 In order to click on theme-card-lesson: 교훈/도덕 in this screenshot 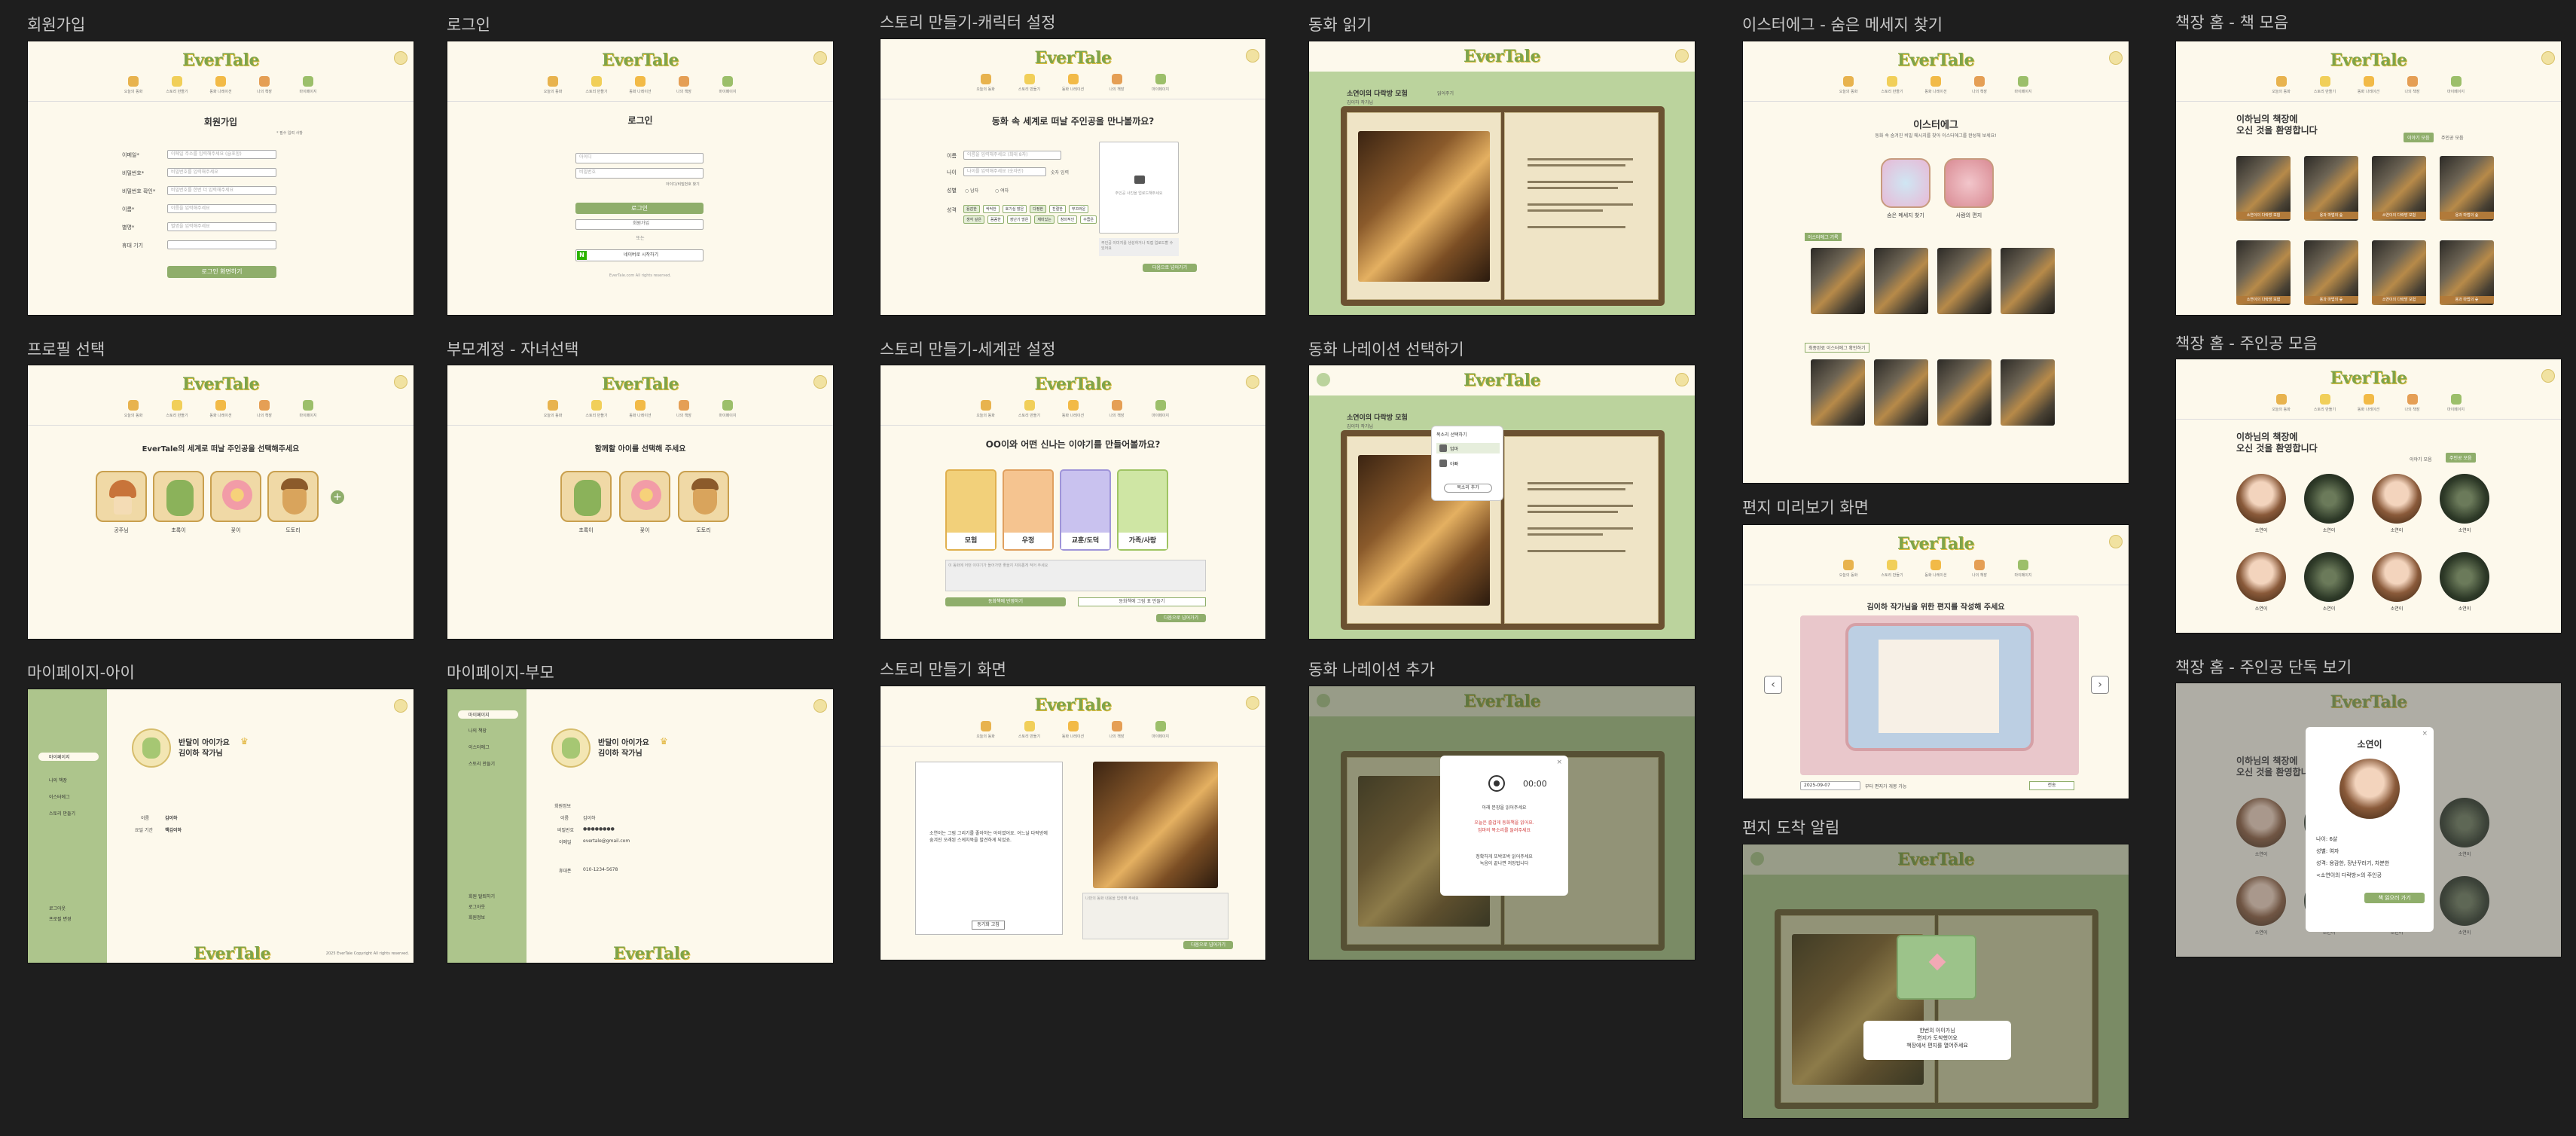, I will do `click(1086, 510)`.